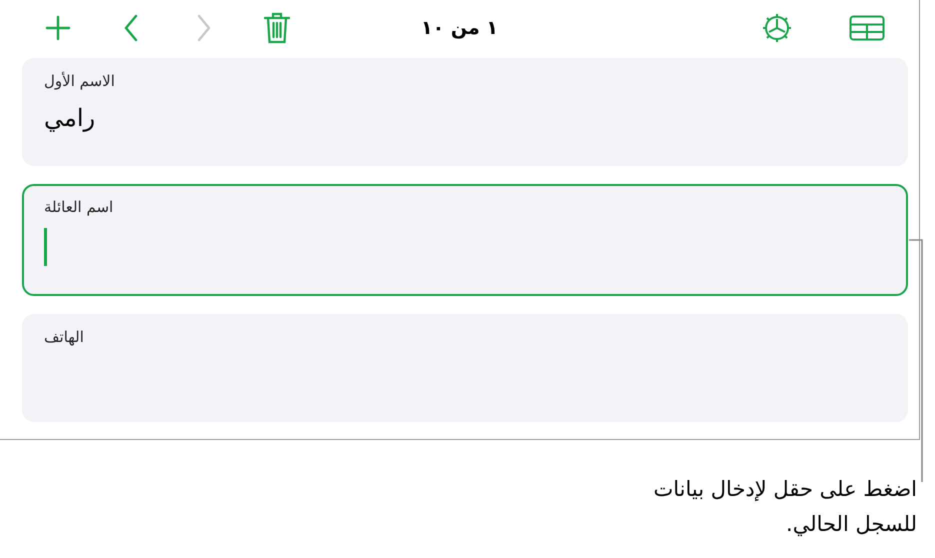  Describe the element at coordinates (204, 28) in the screenshot. I see `forward-icon` at that location.